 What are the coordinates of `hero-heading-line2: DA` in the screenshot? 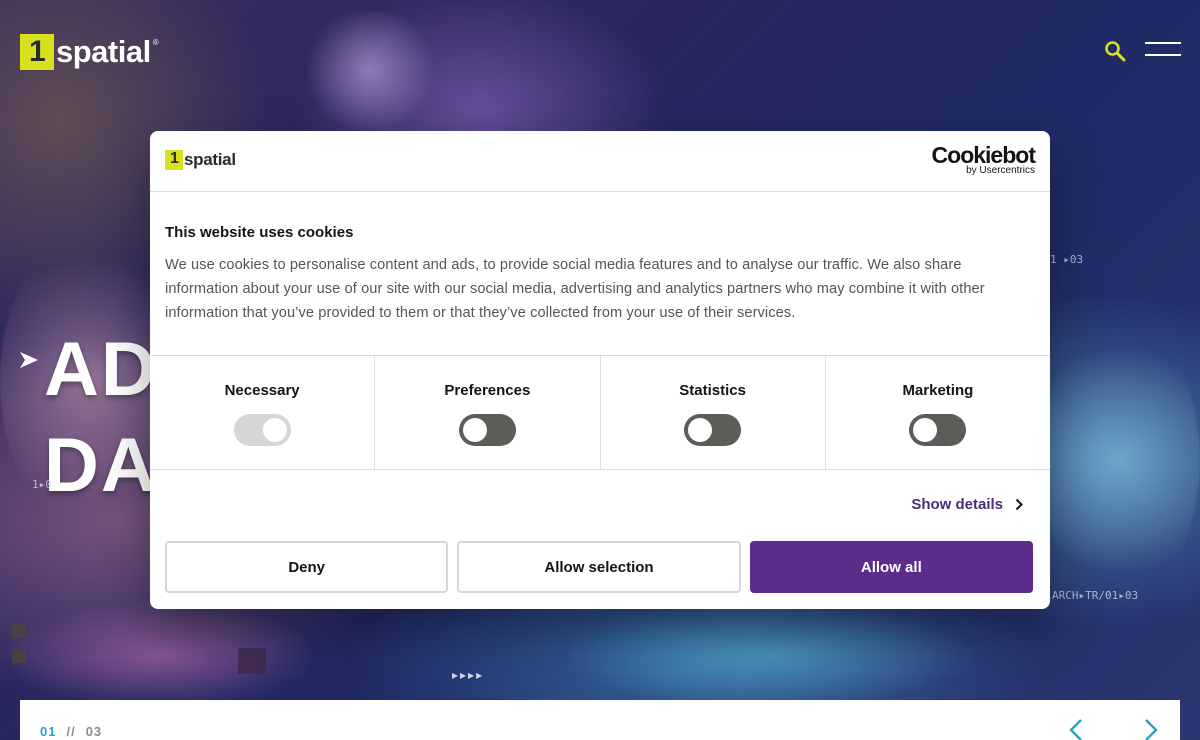 It's located at (101, 465).